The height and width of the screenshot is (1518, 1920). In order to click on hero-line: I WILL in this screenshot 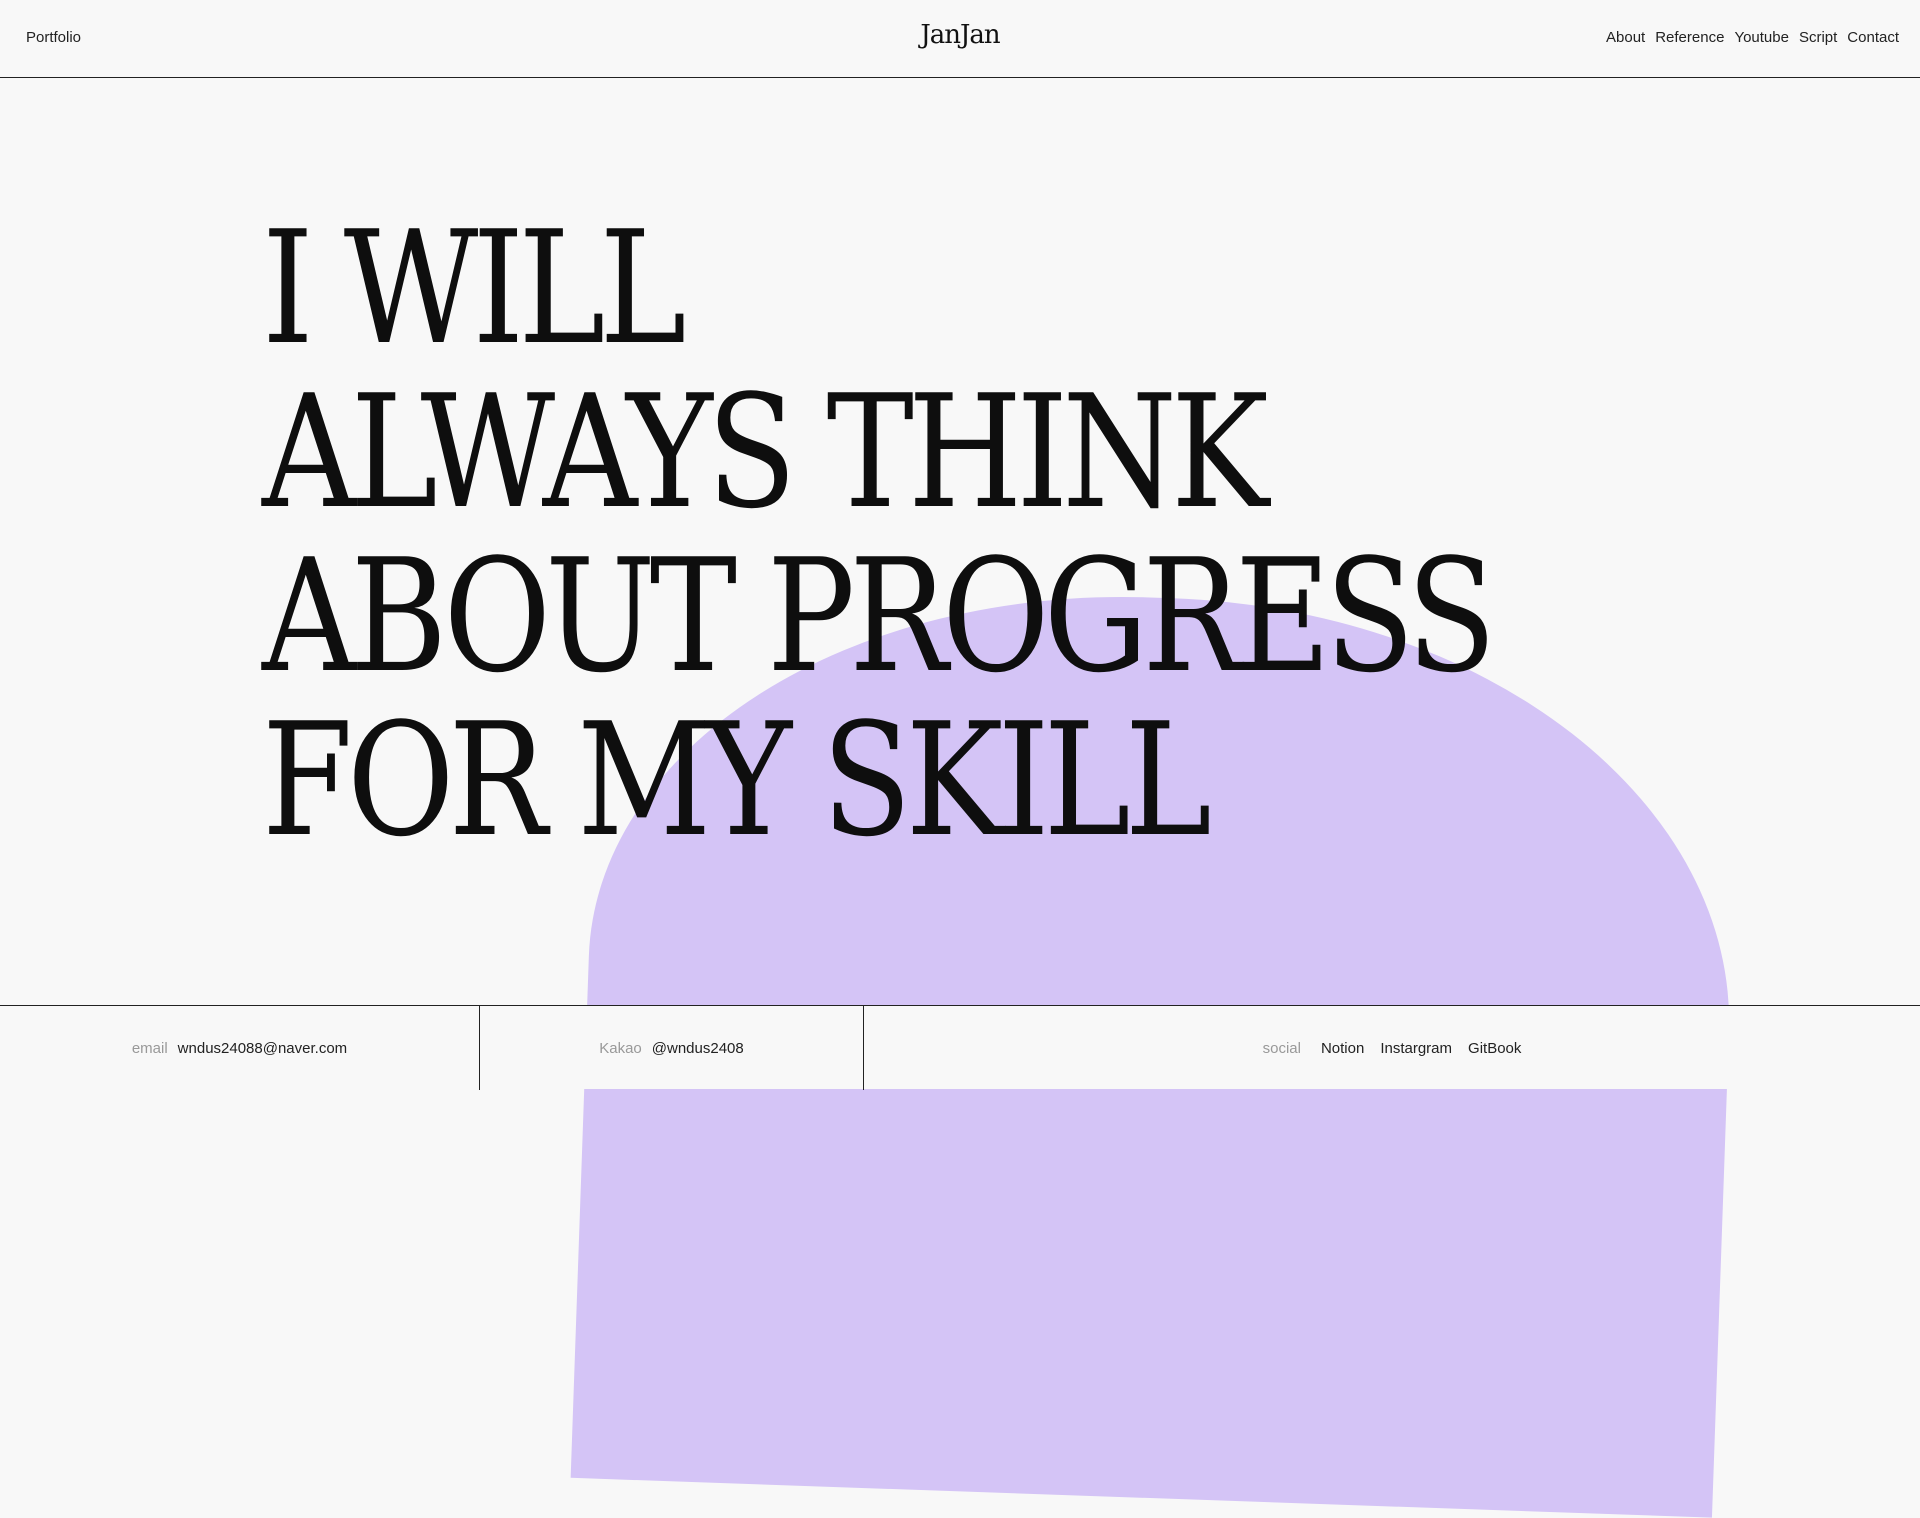, I will do `click(474, 288)`.